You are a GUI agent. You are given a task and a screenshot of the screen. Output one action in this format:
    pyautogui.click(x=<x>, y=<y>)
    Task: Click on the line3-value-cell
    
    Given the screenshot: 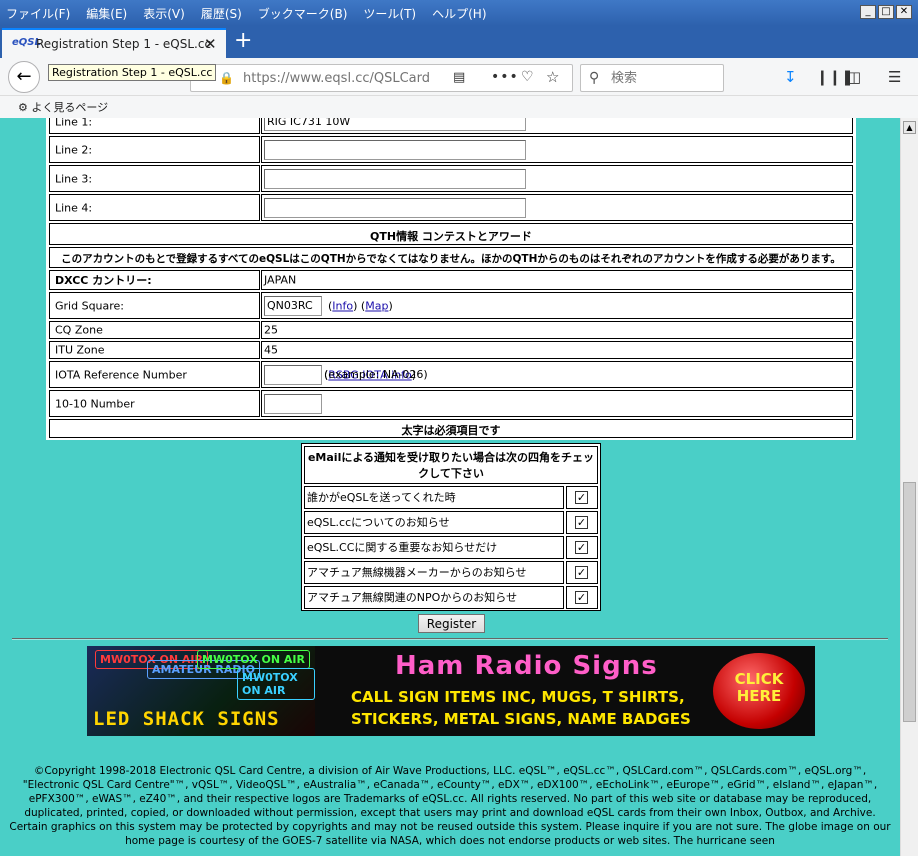 What is the action you would take?
    pyautogui.click(x=557, y=178)
    